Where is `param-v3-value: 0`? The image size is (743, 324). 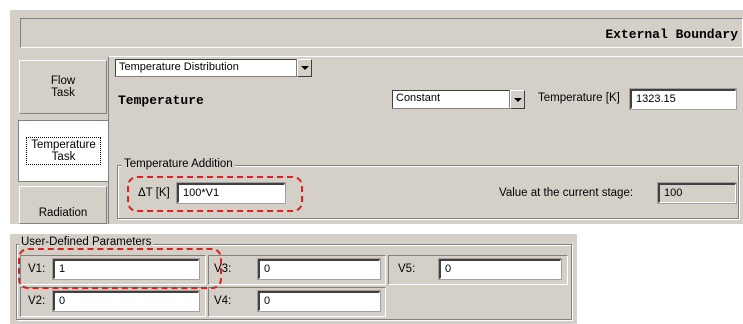
param-v3-value: 0 is located at coordinates (267, 269).